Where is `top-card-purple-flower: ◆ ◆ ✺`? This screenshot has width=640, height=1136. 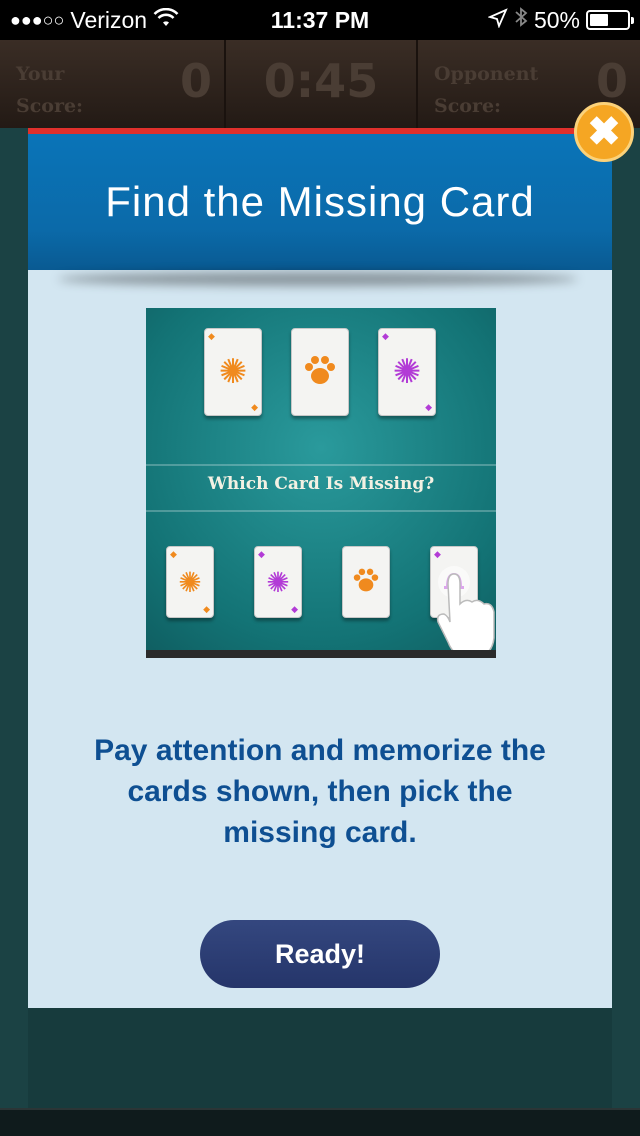
top-card-purple-flower: ◆ ◆ ✺ is located at coordinates (407, 372).